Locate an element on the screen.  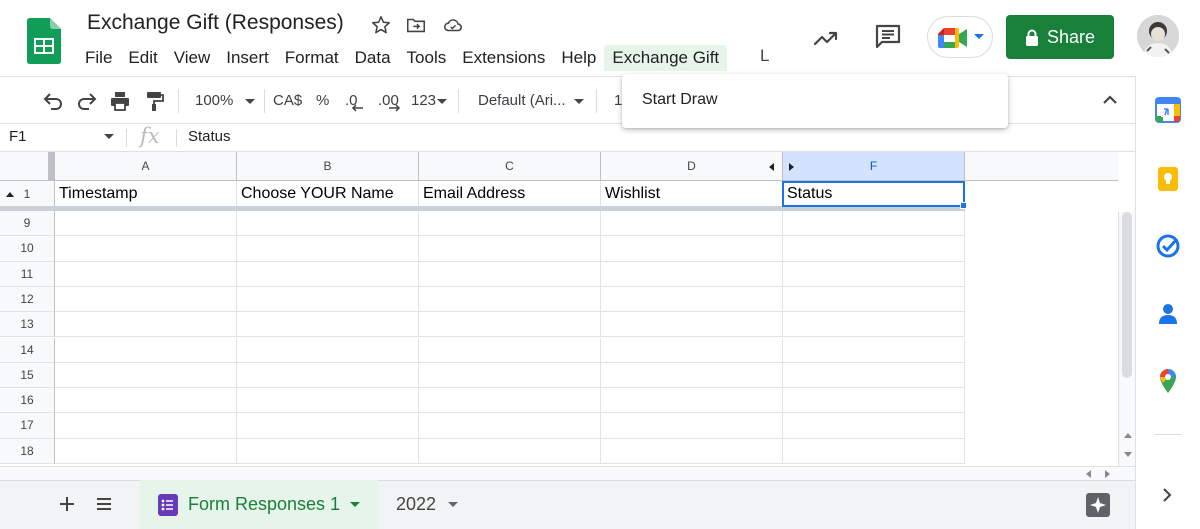
menu-file: File is located at coordinates (98, 58).